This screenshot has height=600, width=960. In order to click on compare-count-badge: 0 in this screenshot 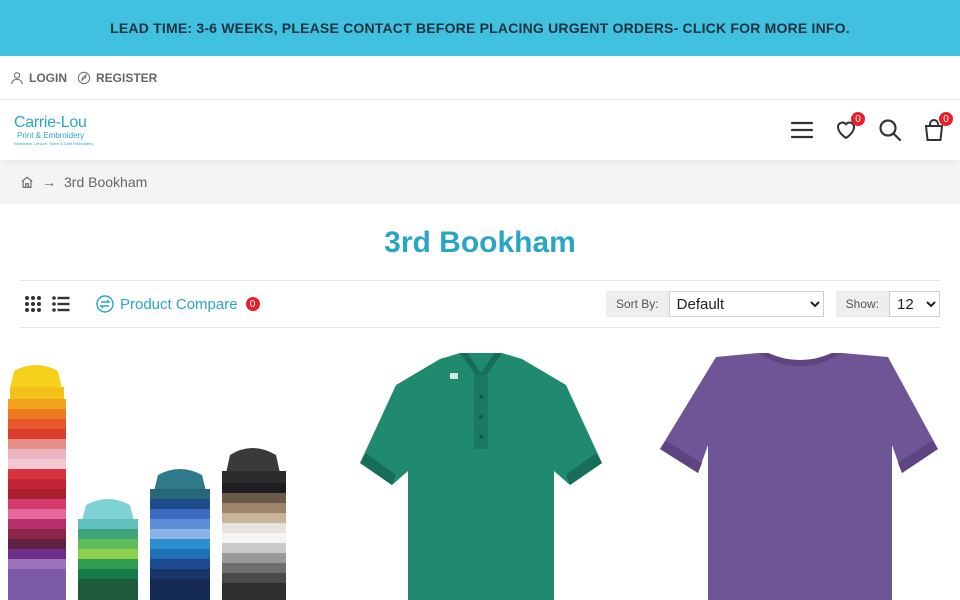, I will do `click(252, 304)`.